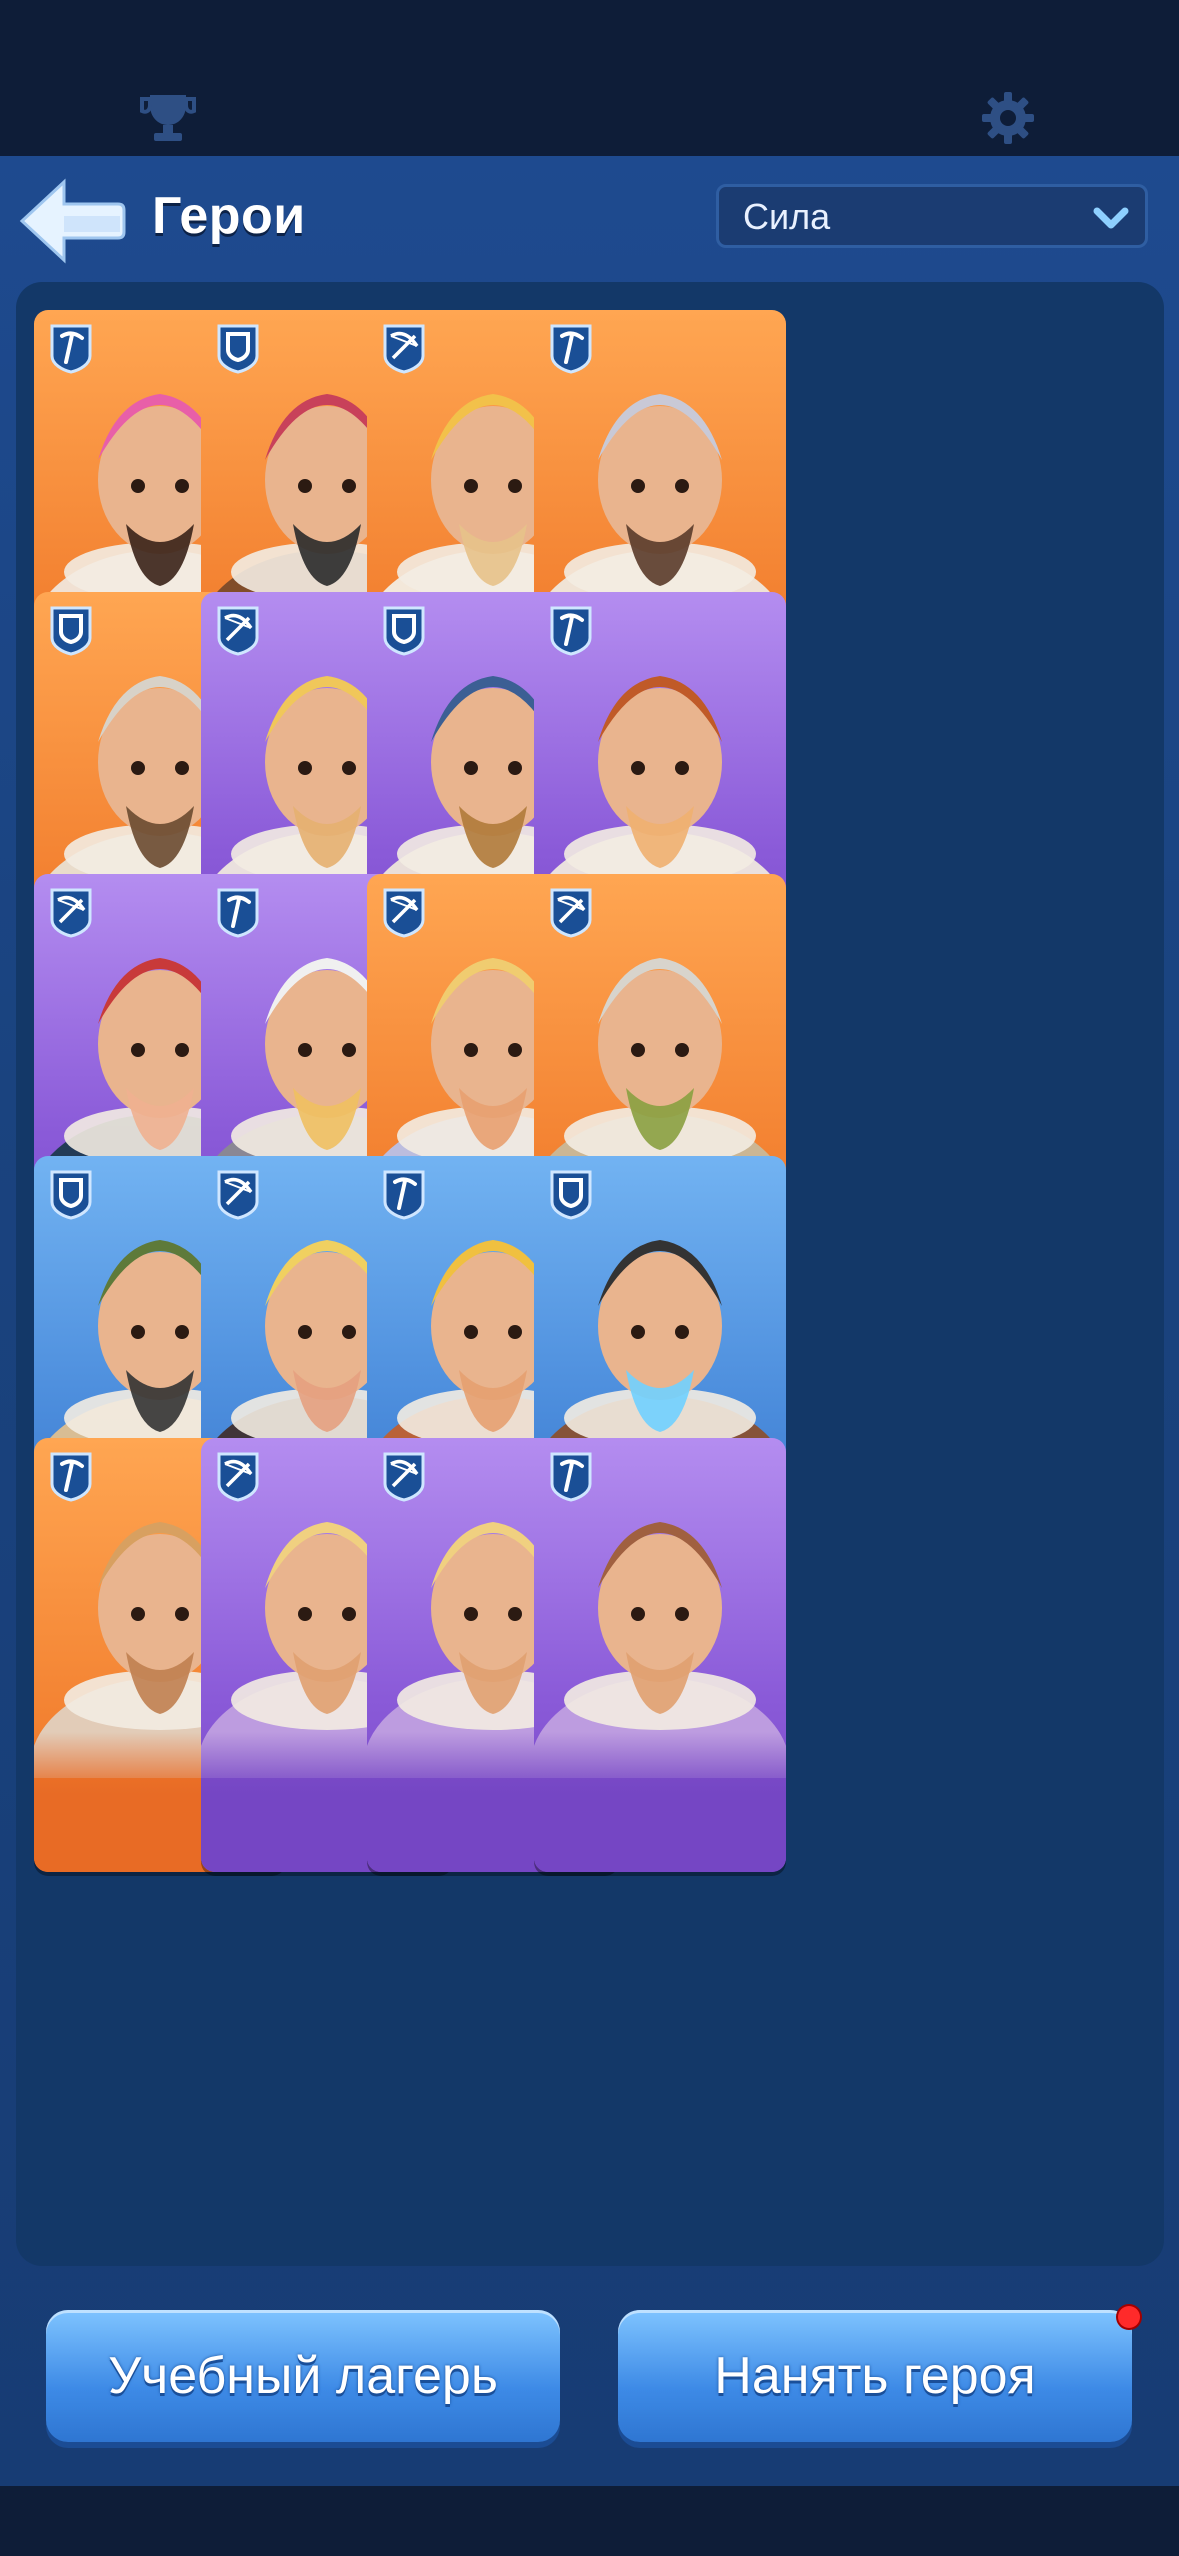  Describe the element at coordinates (589, 2376) in the screenshot. I see `bottom-buttons: Учебный лагерь Нанять героя` at that location.